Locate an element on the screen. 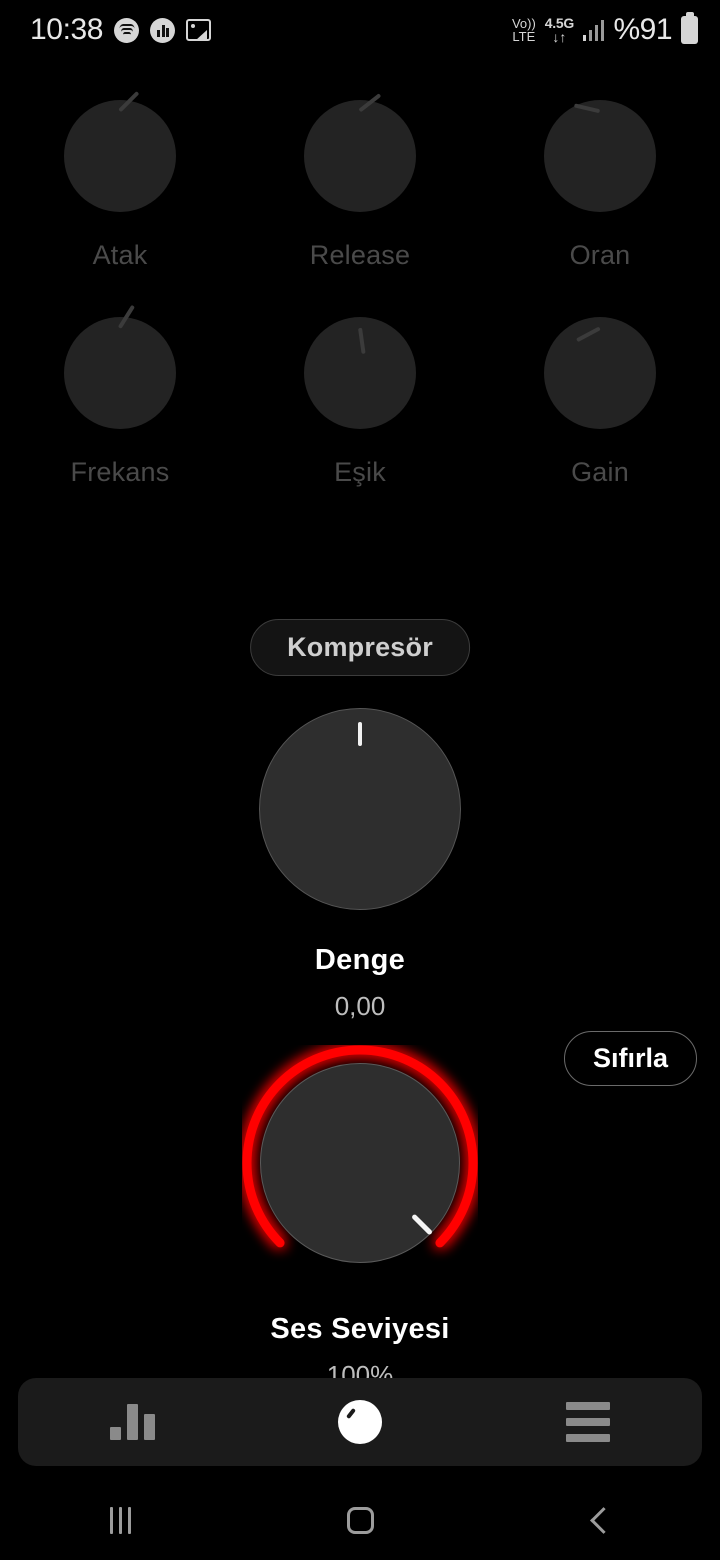 Image resolution: width=720 pixels, height=1560 pixels. signal-bars-icon is located at coordinates (593, 30).